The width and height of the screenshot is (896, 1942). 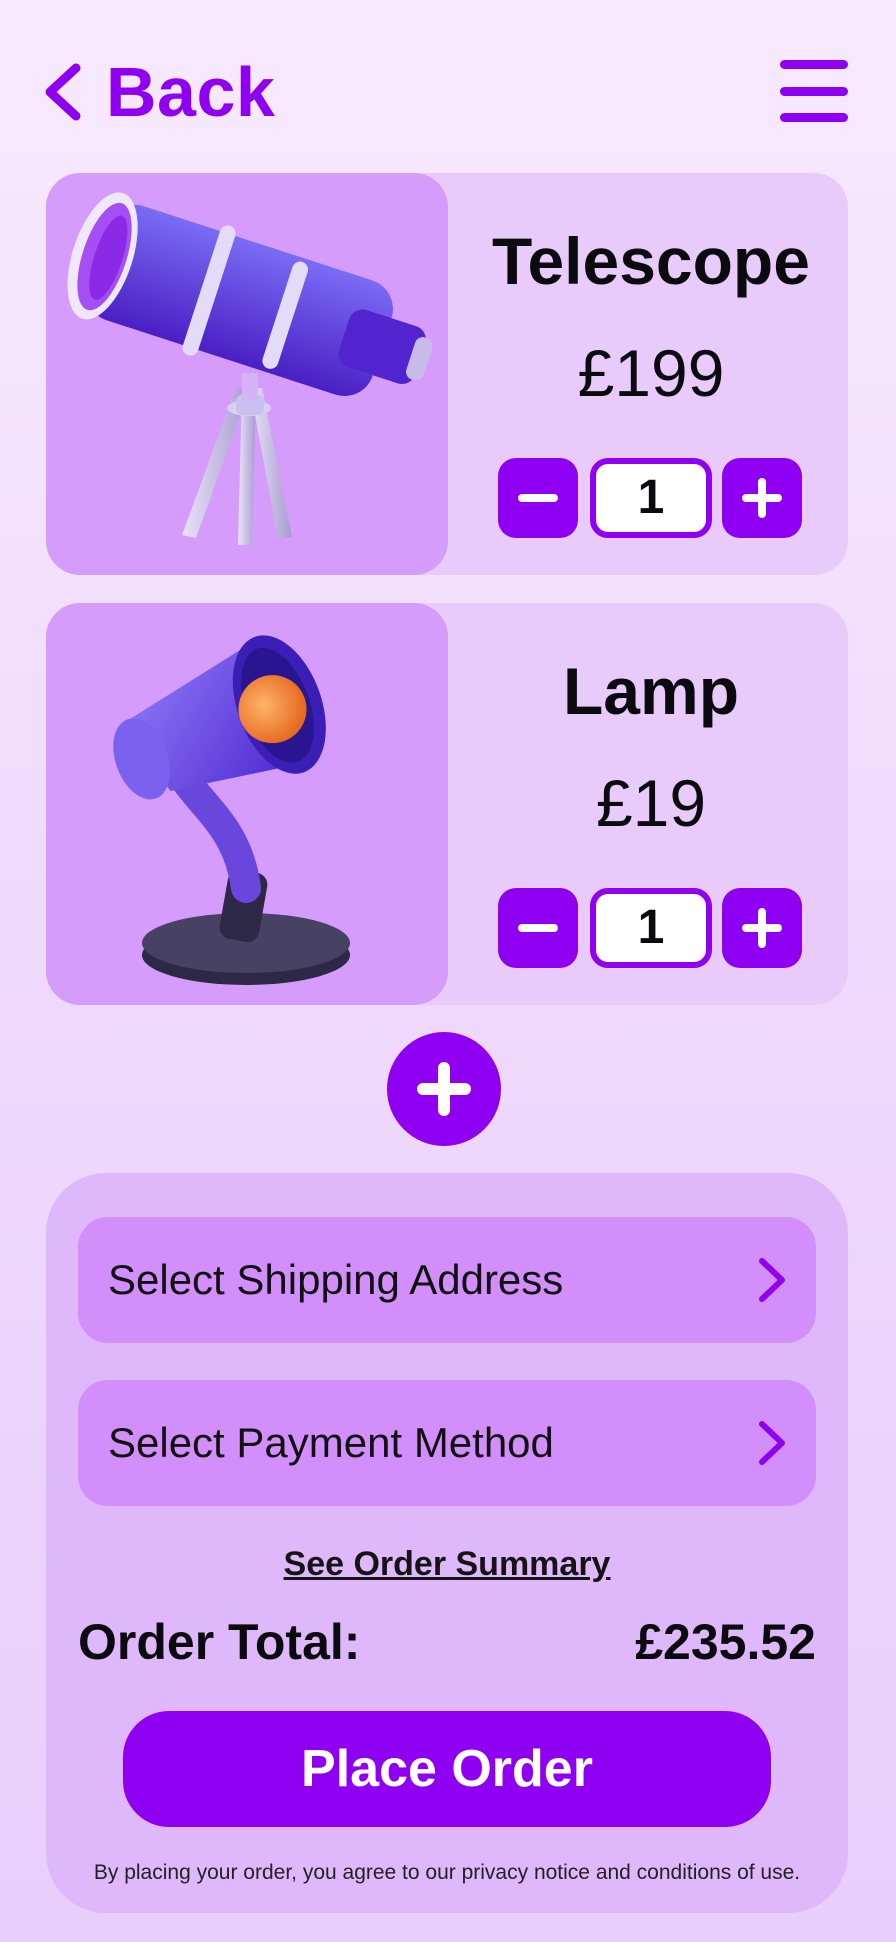 What do you see at coordinates (447, 1564) in the screenshot?
I see `see-order-summary-link: See Order Summary` at bounding box center [447, 1564].